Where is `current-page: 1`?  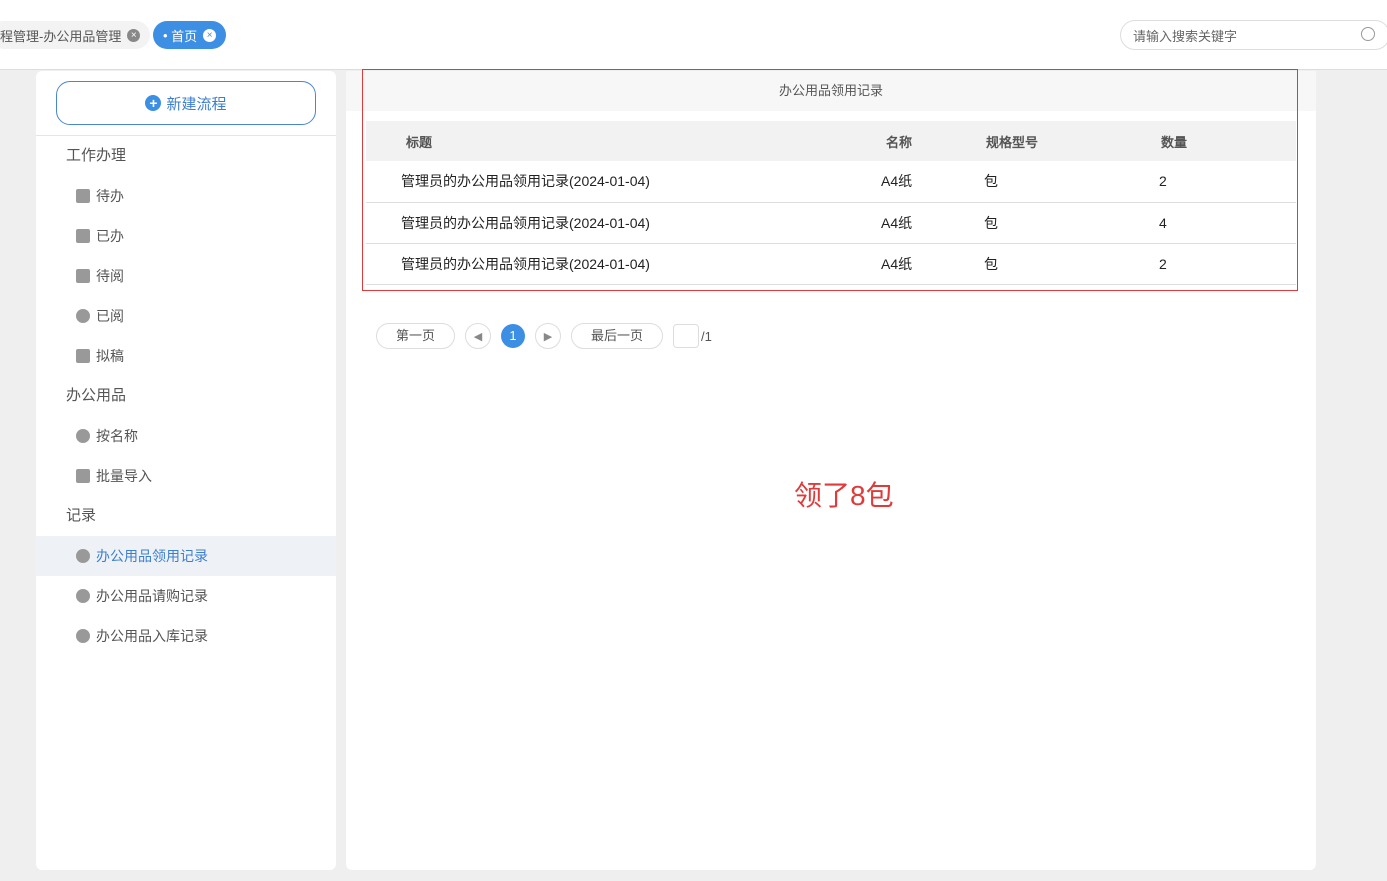 current-page: 1 is located at coordinates (513, 336).